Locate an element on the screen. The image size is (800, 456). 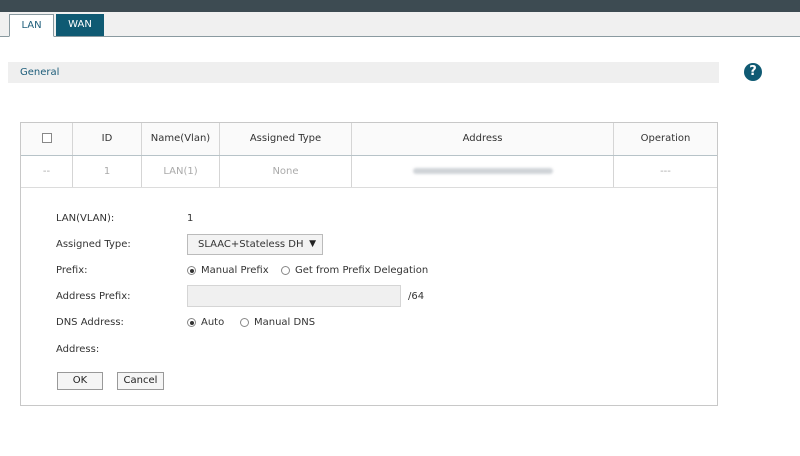
assigned-type-label: Assigned Type: is located at coordinates (93, 244).